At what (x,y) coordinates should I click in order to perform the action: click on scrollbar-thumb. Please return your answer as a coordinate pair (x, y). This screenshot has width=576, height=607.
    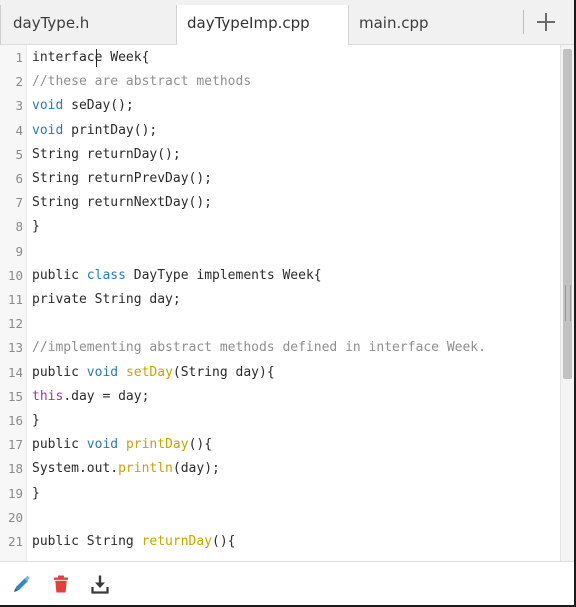
    Looking at the image, I should click on (567, 214).